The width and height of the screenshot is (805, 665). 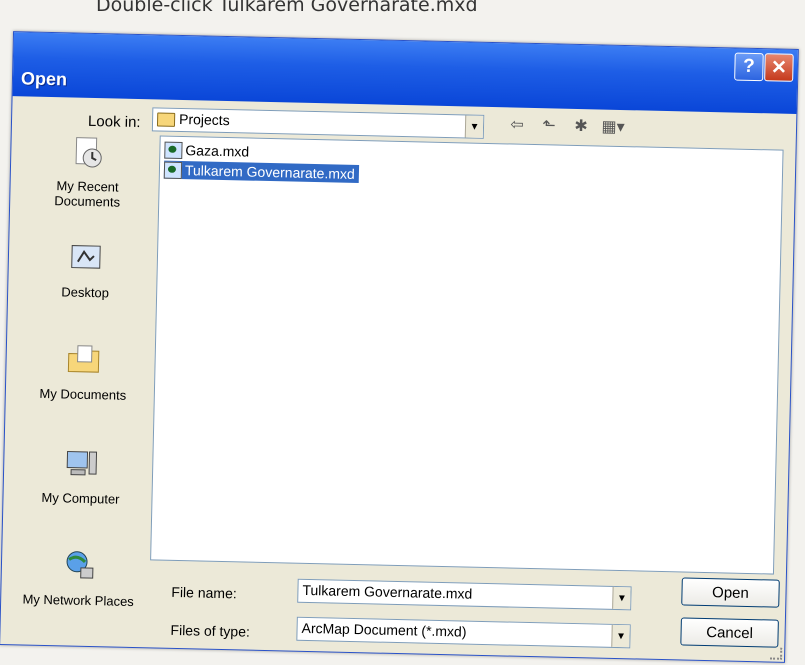 What do you see at coordinates (581, 126) in the screenshot?
I see `new-folder-icon: ✱` at bounding box center [581, 126].